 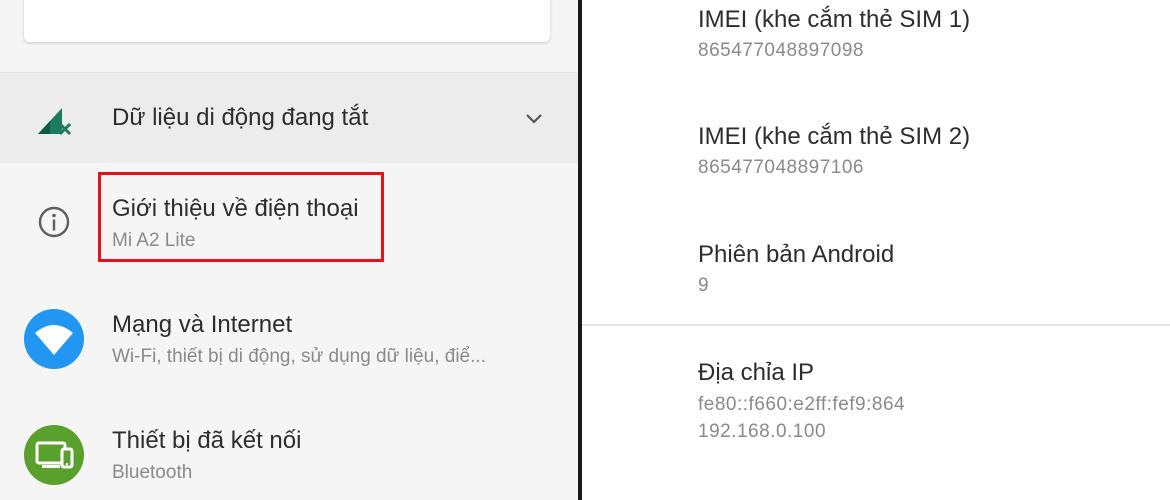 What do you see at coordinates (802, 404) in the screenshot?
I see `ip-address-value-1: fe80::f660:e2ff:fef9:864` at bounding box center [802, 404].